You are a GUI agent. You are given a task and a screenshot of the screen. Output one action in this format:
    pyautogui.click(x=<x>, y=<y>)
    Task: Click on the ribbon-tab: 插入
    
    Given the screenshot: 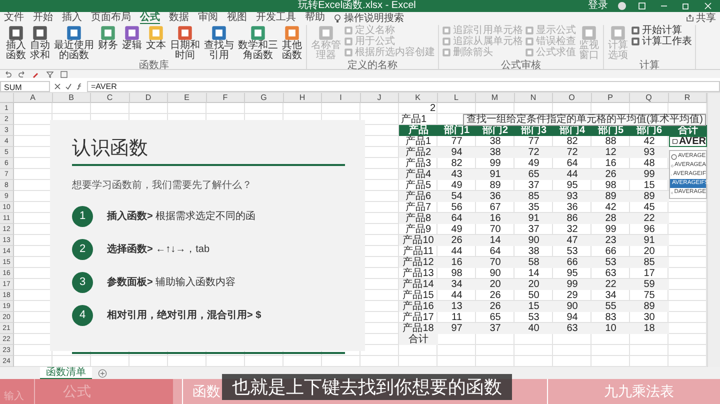 What is the action you would take?
    pyautogui.click(x=72, y=18)
    